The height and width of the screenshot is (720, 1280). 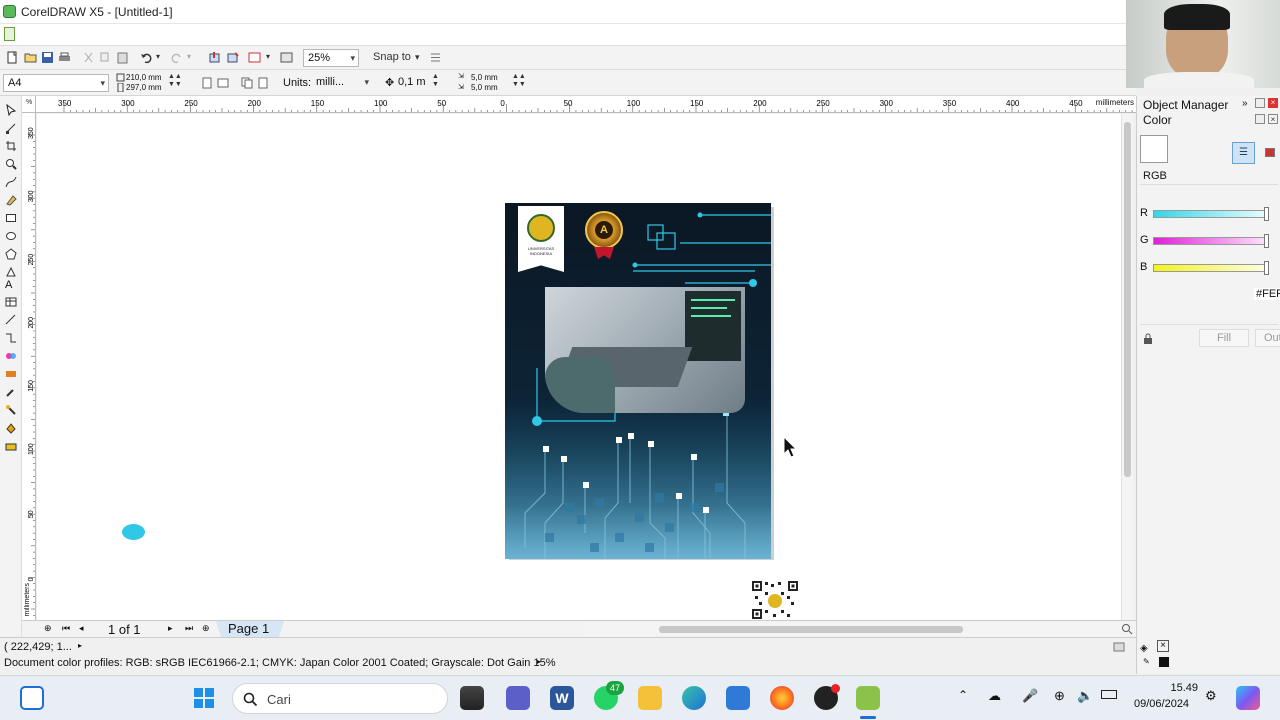 I want to click on ellipse-tool-icon, so click(x=11, y=236).